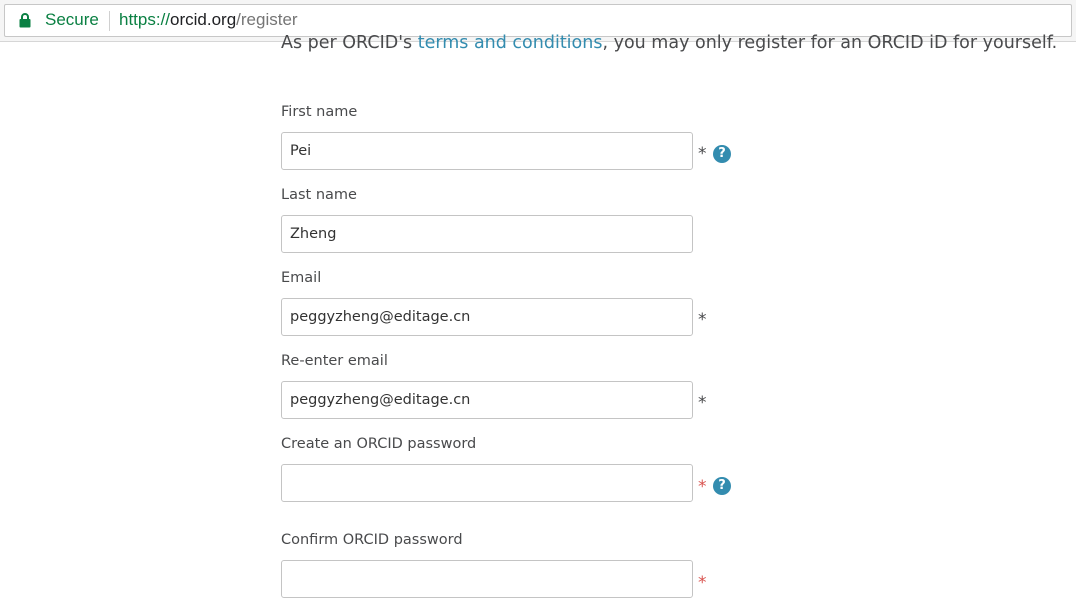 This screenshot has width=1076, height=615. Describe the element at coordinates (702, 320) in the screenshot. I see `email-required-mark: *` at that location.